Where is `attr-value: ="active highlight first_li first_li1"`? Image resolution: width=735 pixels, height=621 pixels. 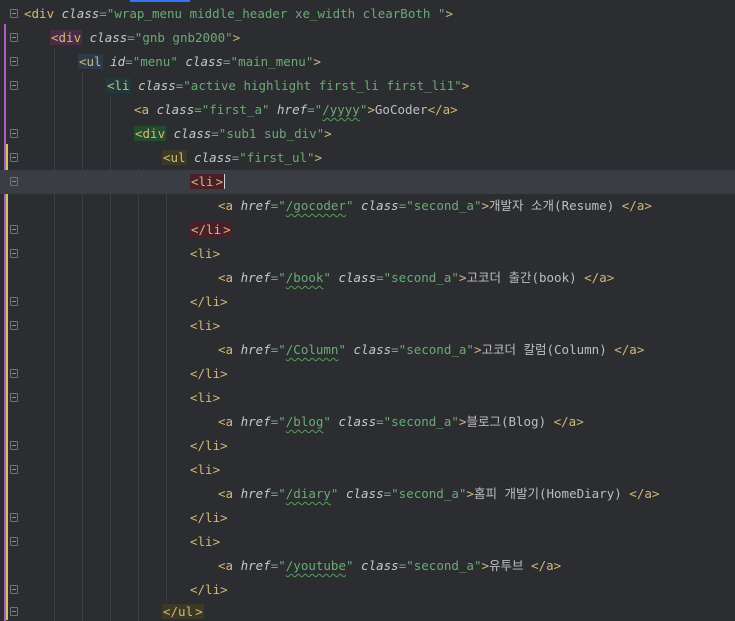
attr-value: ="active highlight first_li first_li1" is located at coordinates (318, 85).